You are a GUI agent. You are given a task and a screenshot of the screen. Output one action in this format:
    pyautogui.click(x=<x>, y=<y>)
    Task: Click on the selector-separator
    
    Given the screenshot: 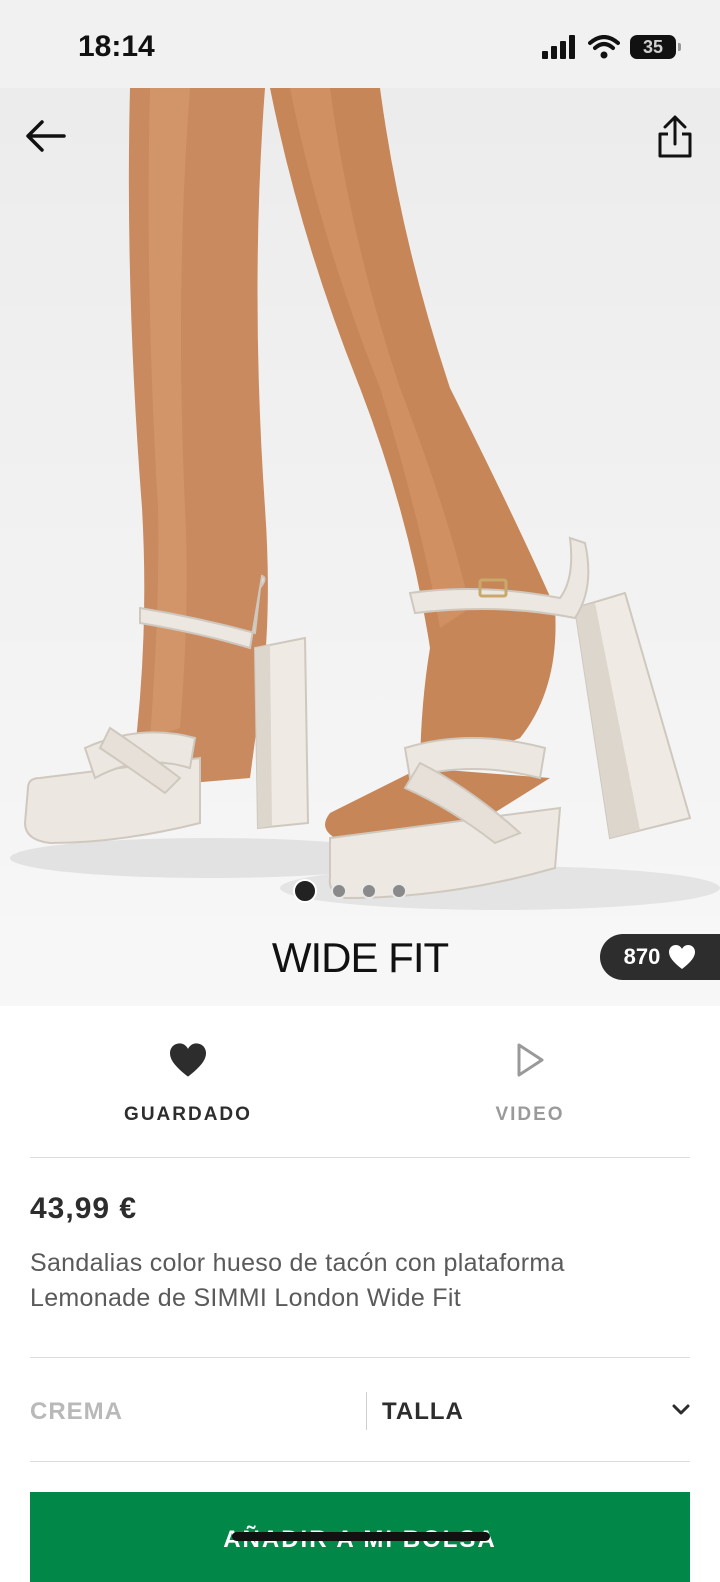 What is the action you would take?
    pyautogui.click(x=366, y=1411)
    